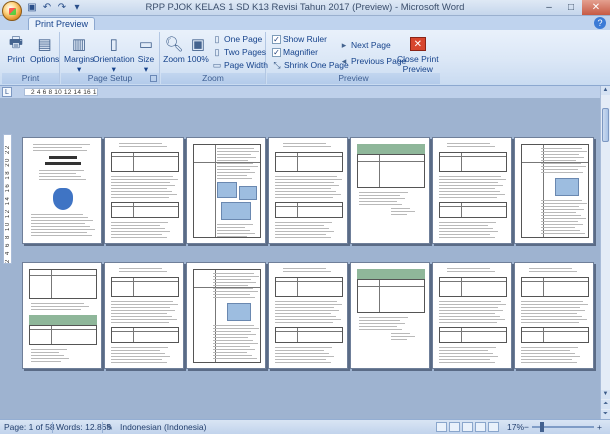  I want to click on horizontal-ruler: 2 4 6 8 10 12 14 16 18, so click(61, 92).